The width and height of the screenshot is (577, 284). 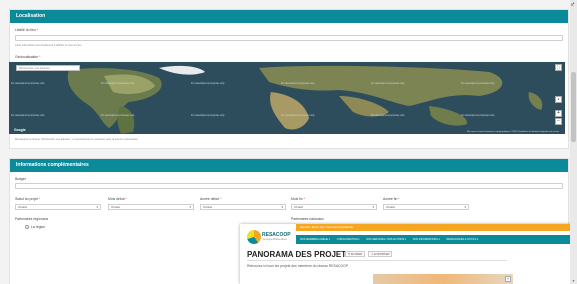 I want to click on map-search-input: Rechercher une adresse, so click(x=48, y=68).